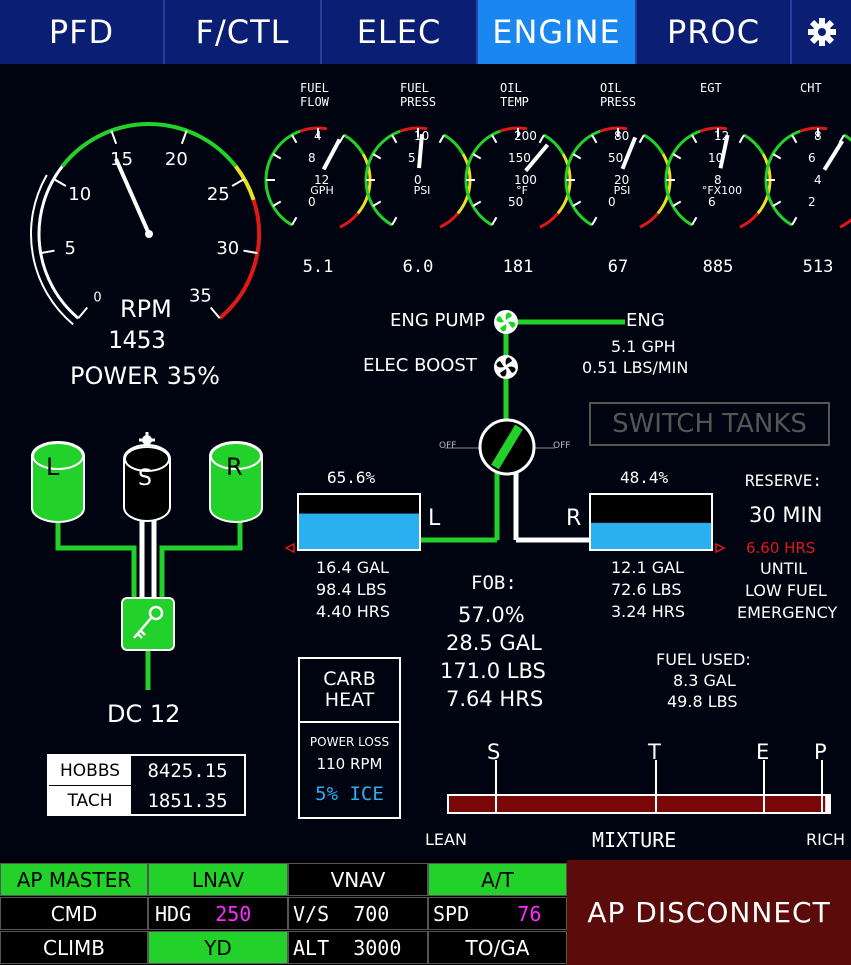  Describe the element at coordinates (639, 787) in the screenshot. I see `mixture-control` at that location.